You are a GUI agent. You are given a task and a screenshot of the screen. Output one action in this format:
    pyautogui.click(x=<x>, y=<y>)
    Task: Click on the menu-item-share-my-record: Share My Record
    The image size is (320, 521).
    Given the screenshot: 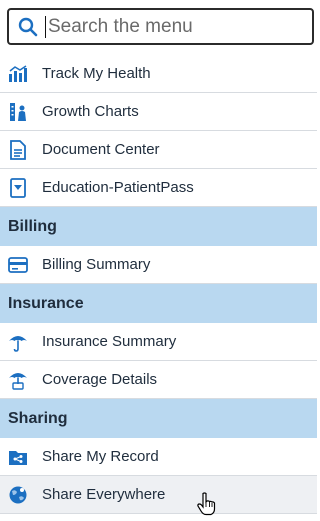 What is the action you would take?
    pyautogui.click(x=158, y=457)
    